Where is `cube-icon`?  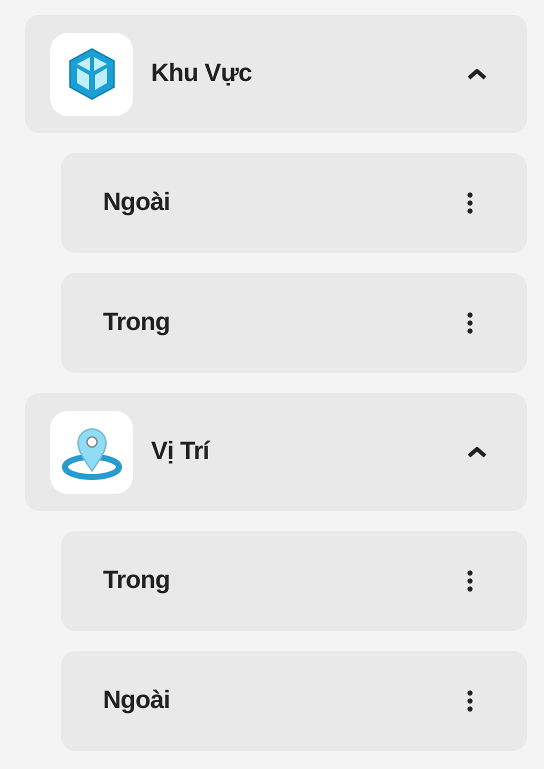
cube-icon is located at coordinates (91, 74).